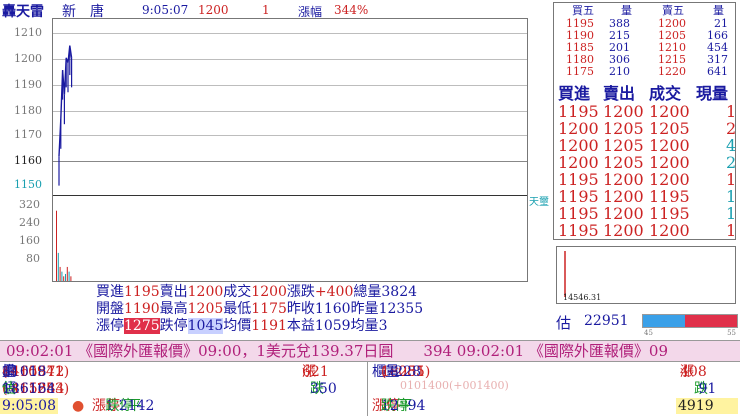 Image resolution: width=740 pixels, height=416 pixels. I want to click on vol-label: 總量, so click(367, 292).